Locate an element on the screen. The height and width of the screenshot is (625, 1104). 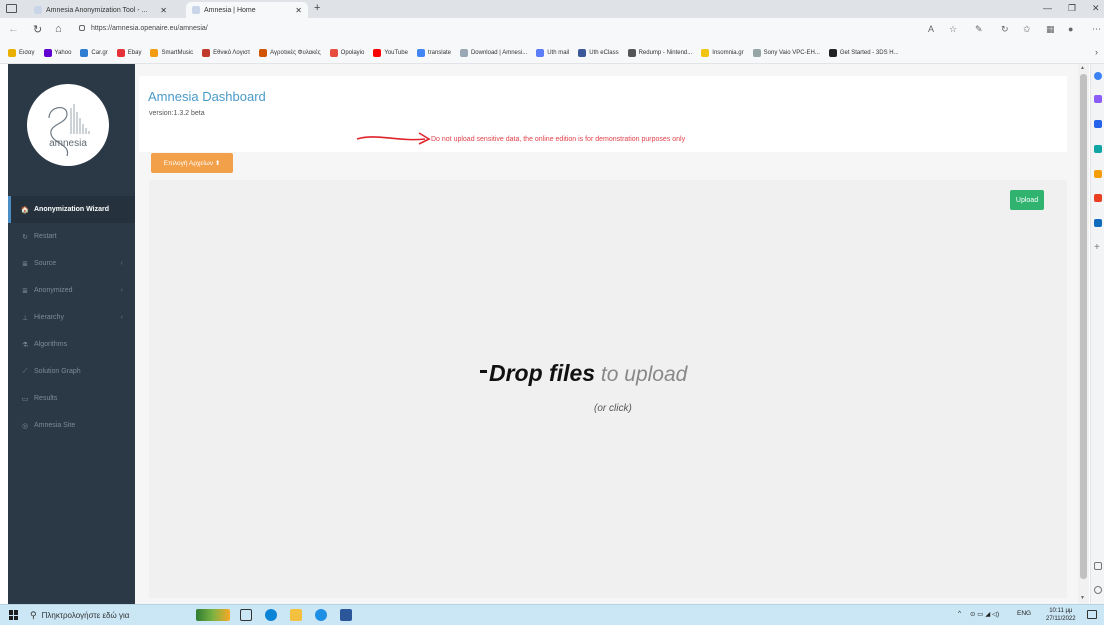
tab-label: Amnesia | Home is located at coordinates (230, 10).